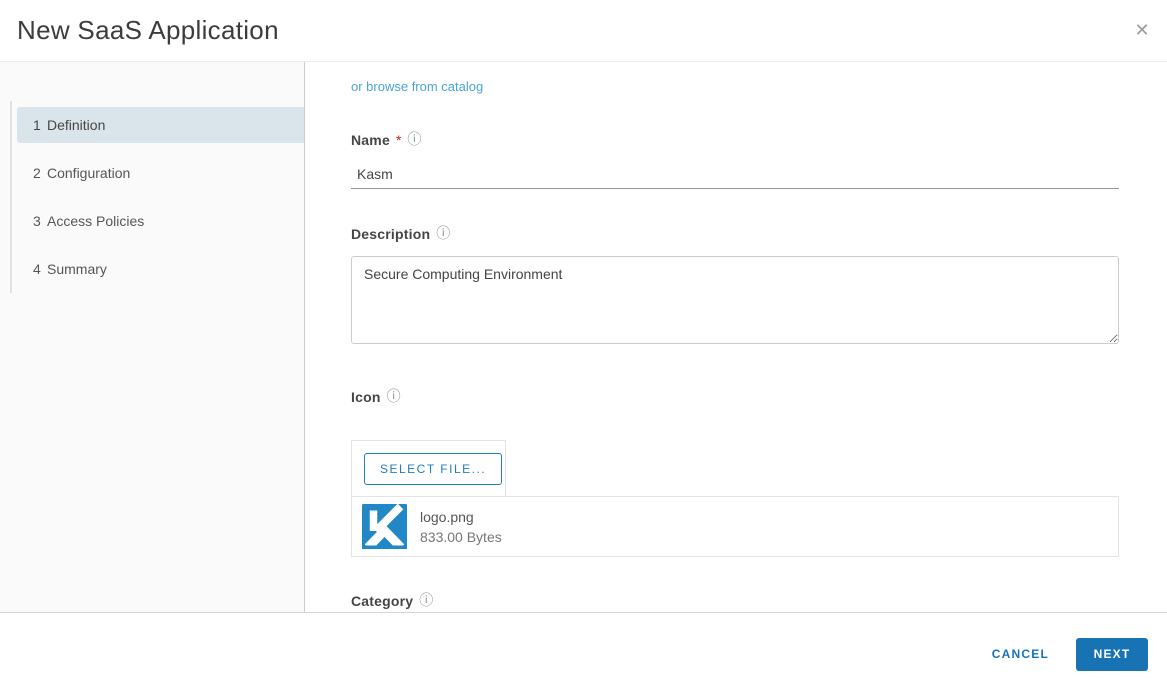 This screenshot has height=695, width=1167. What do you see at coordinates (735, 300) in the screenshot?
I see `description-textarea: Secure Computing Environment` at bounding box center [735, 300].